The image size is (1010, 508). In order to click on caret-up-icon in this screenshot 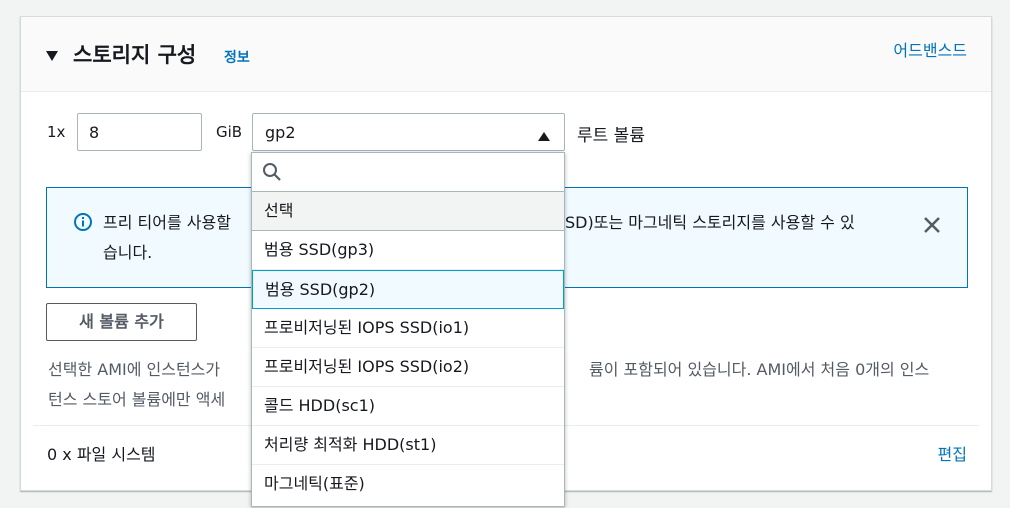, I will do `click(544, 136)`.